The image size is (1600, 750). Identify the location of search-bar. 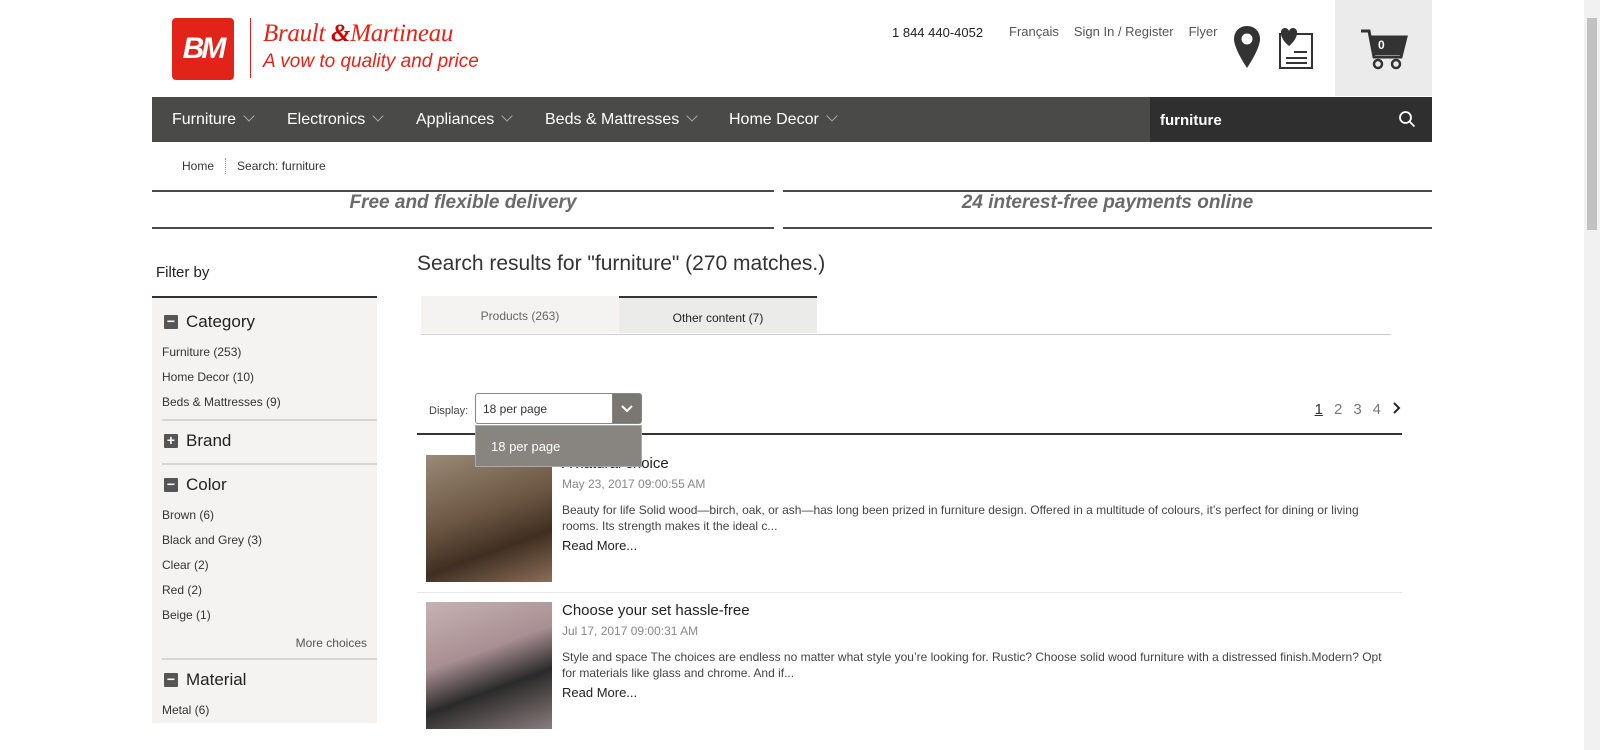
(1291, 119).